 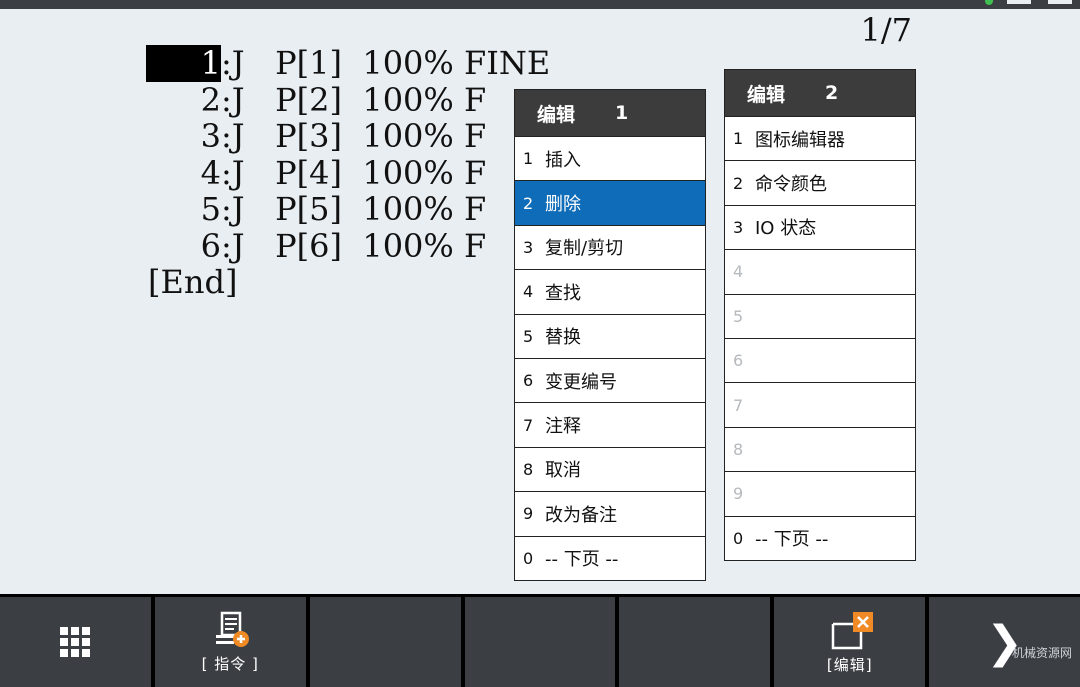 I want to click on program-line: 6:J P[6] 100% F, so click(x=316, y=245).